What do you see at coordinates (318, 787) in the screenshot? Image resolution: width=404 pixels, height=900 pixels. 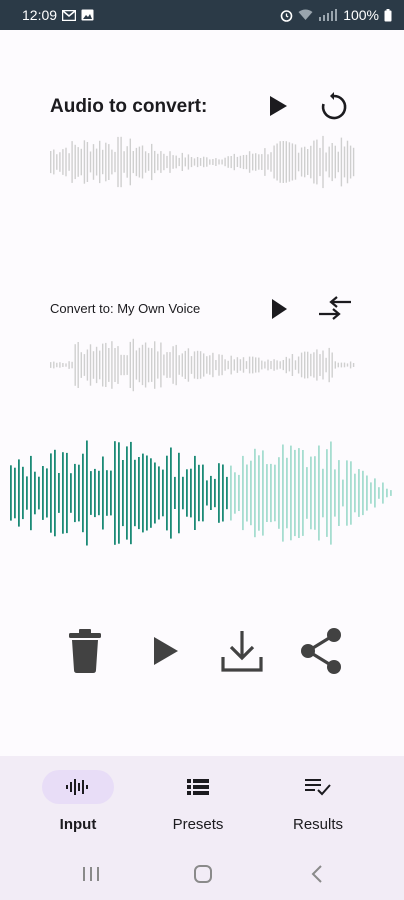 I see `checklist-icon` at bounding box center [318, 787].